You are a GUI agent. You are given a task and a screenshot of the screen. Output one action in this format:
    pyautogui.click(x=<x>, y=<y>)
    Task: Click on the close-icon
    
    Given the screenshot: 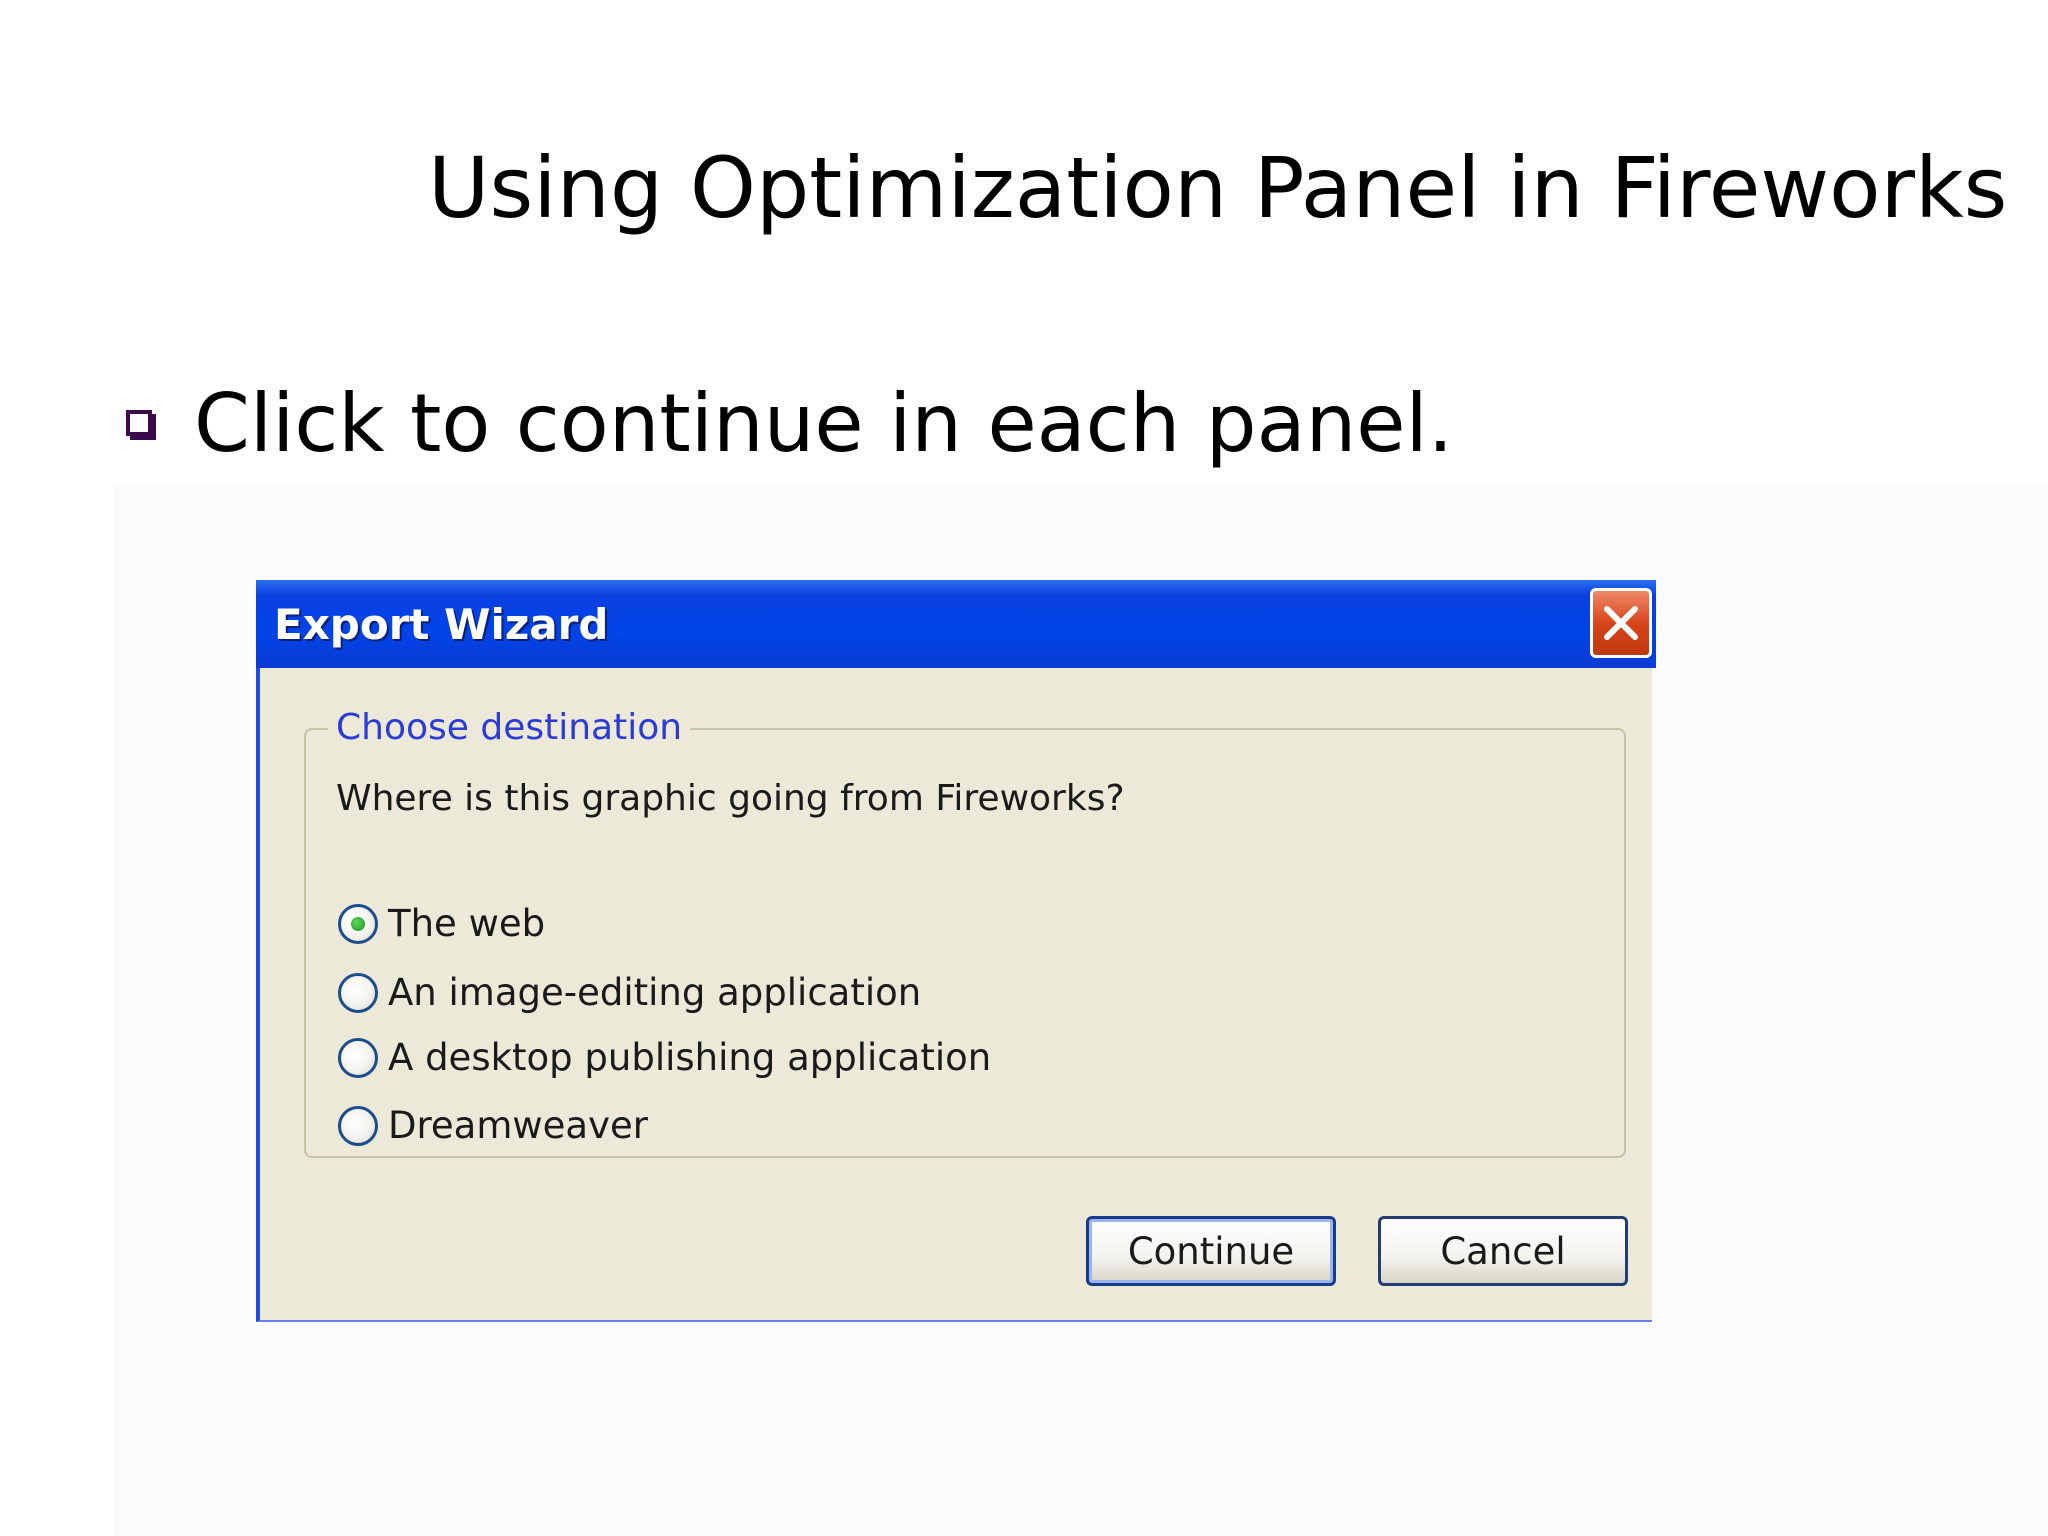 What is the action you would take?
    pyautogui.click(x=1621, y=623)
    